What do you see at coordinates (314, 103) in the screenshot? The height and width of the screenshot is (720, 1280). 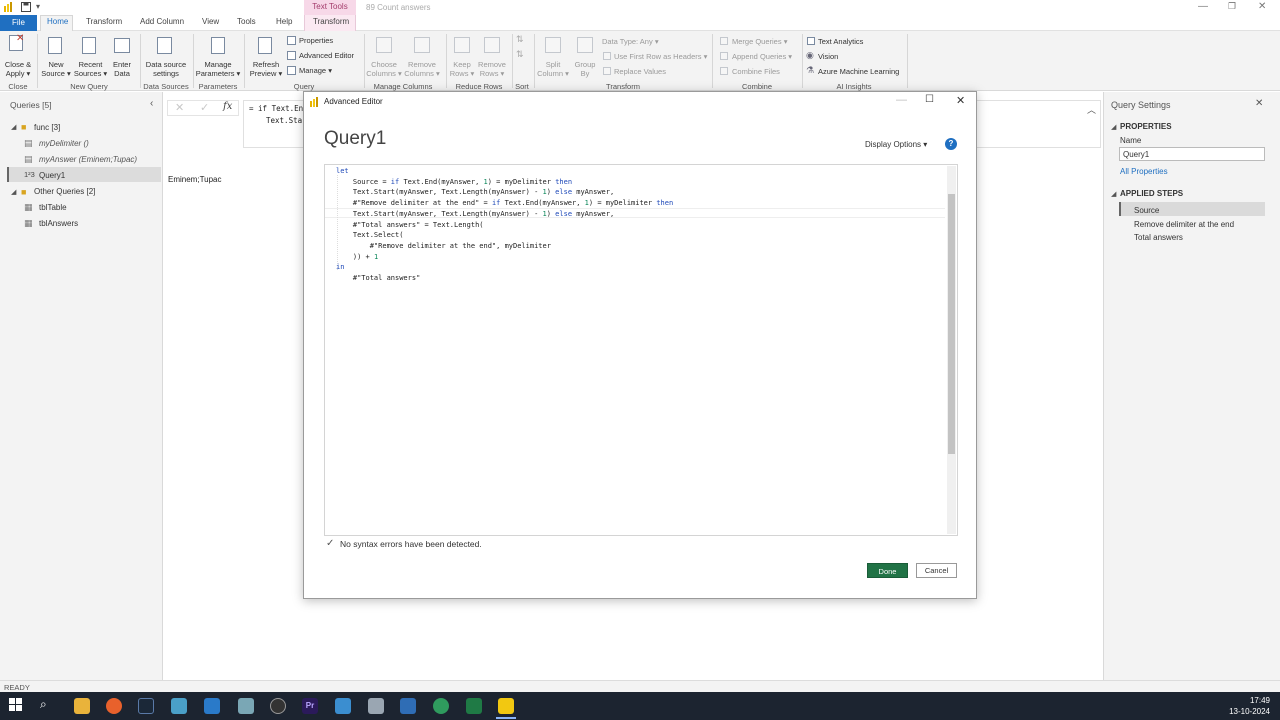 I see `power-bi-logo-icon` at bounding box center [314, 103].